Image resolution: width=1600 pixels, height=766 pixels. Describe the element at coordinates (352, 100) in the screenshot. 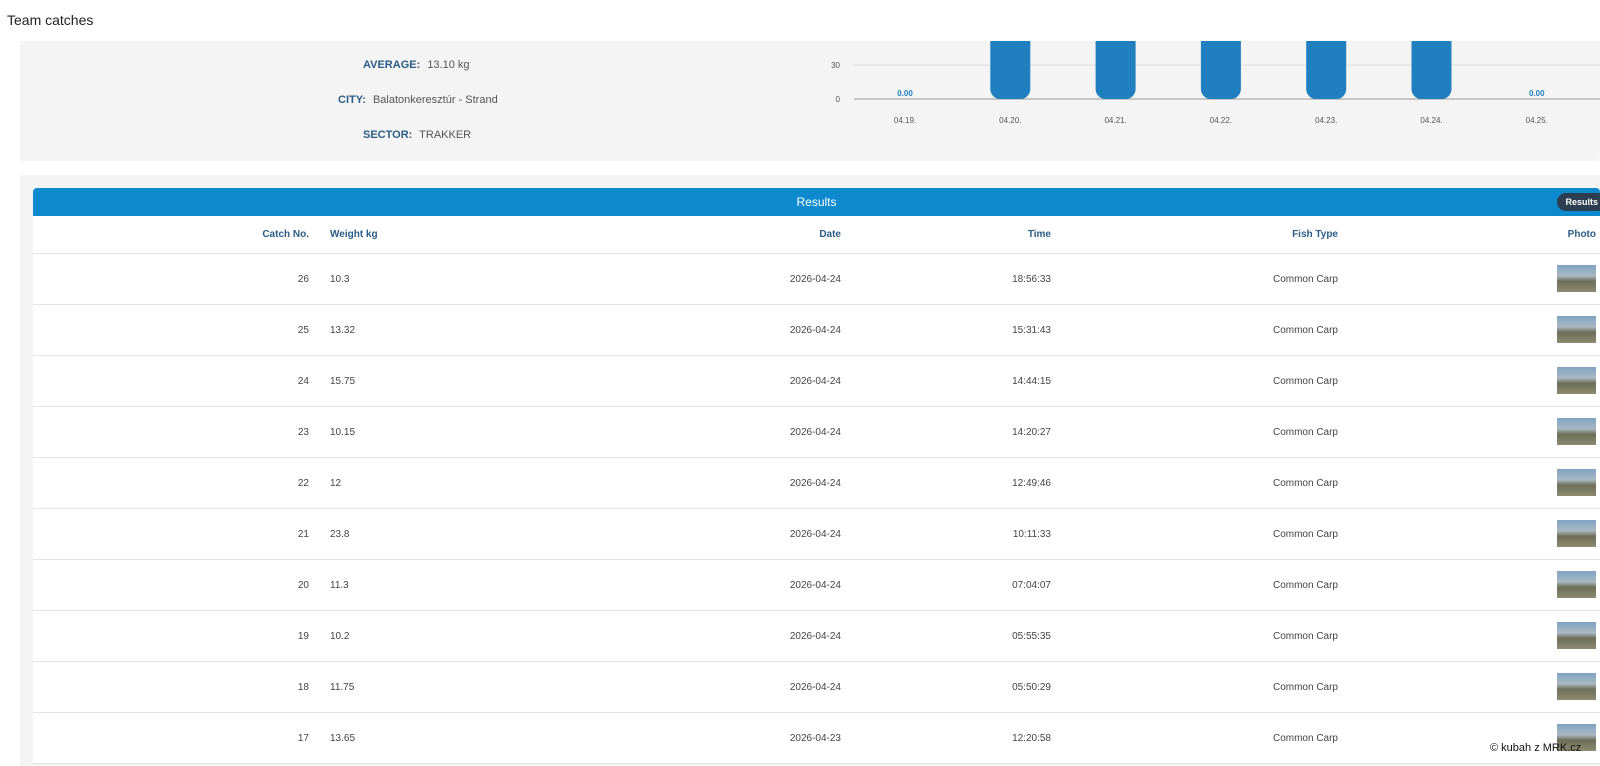

I see `city-label: CITY:` at that location.